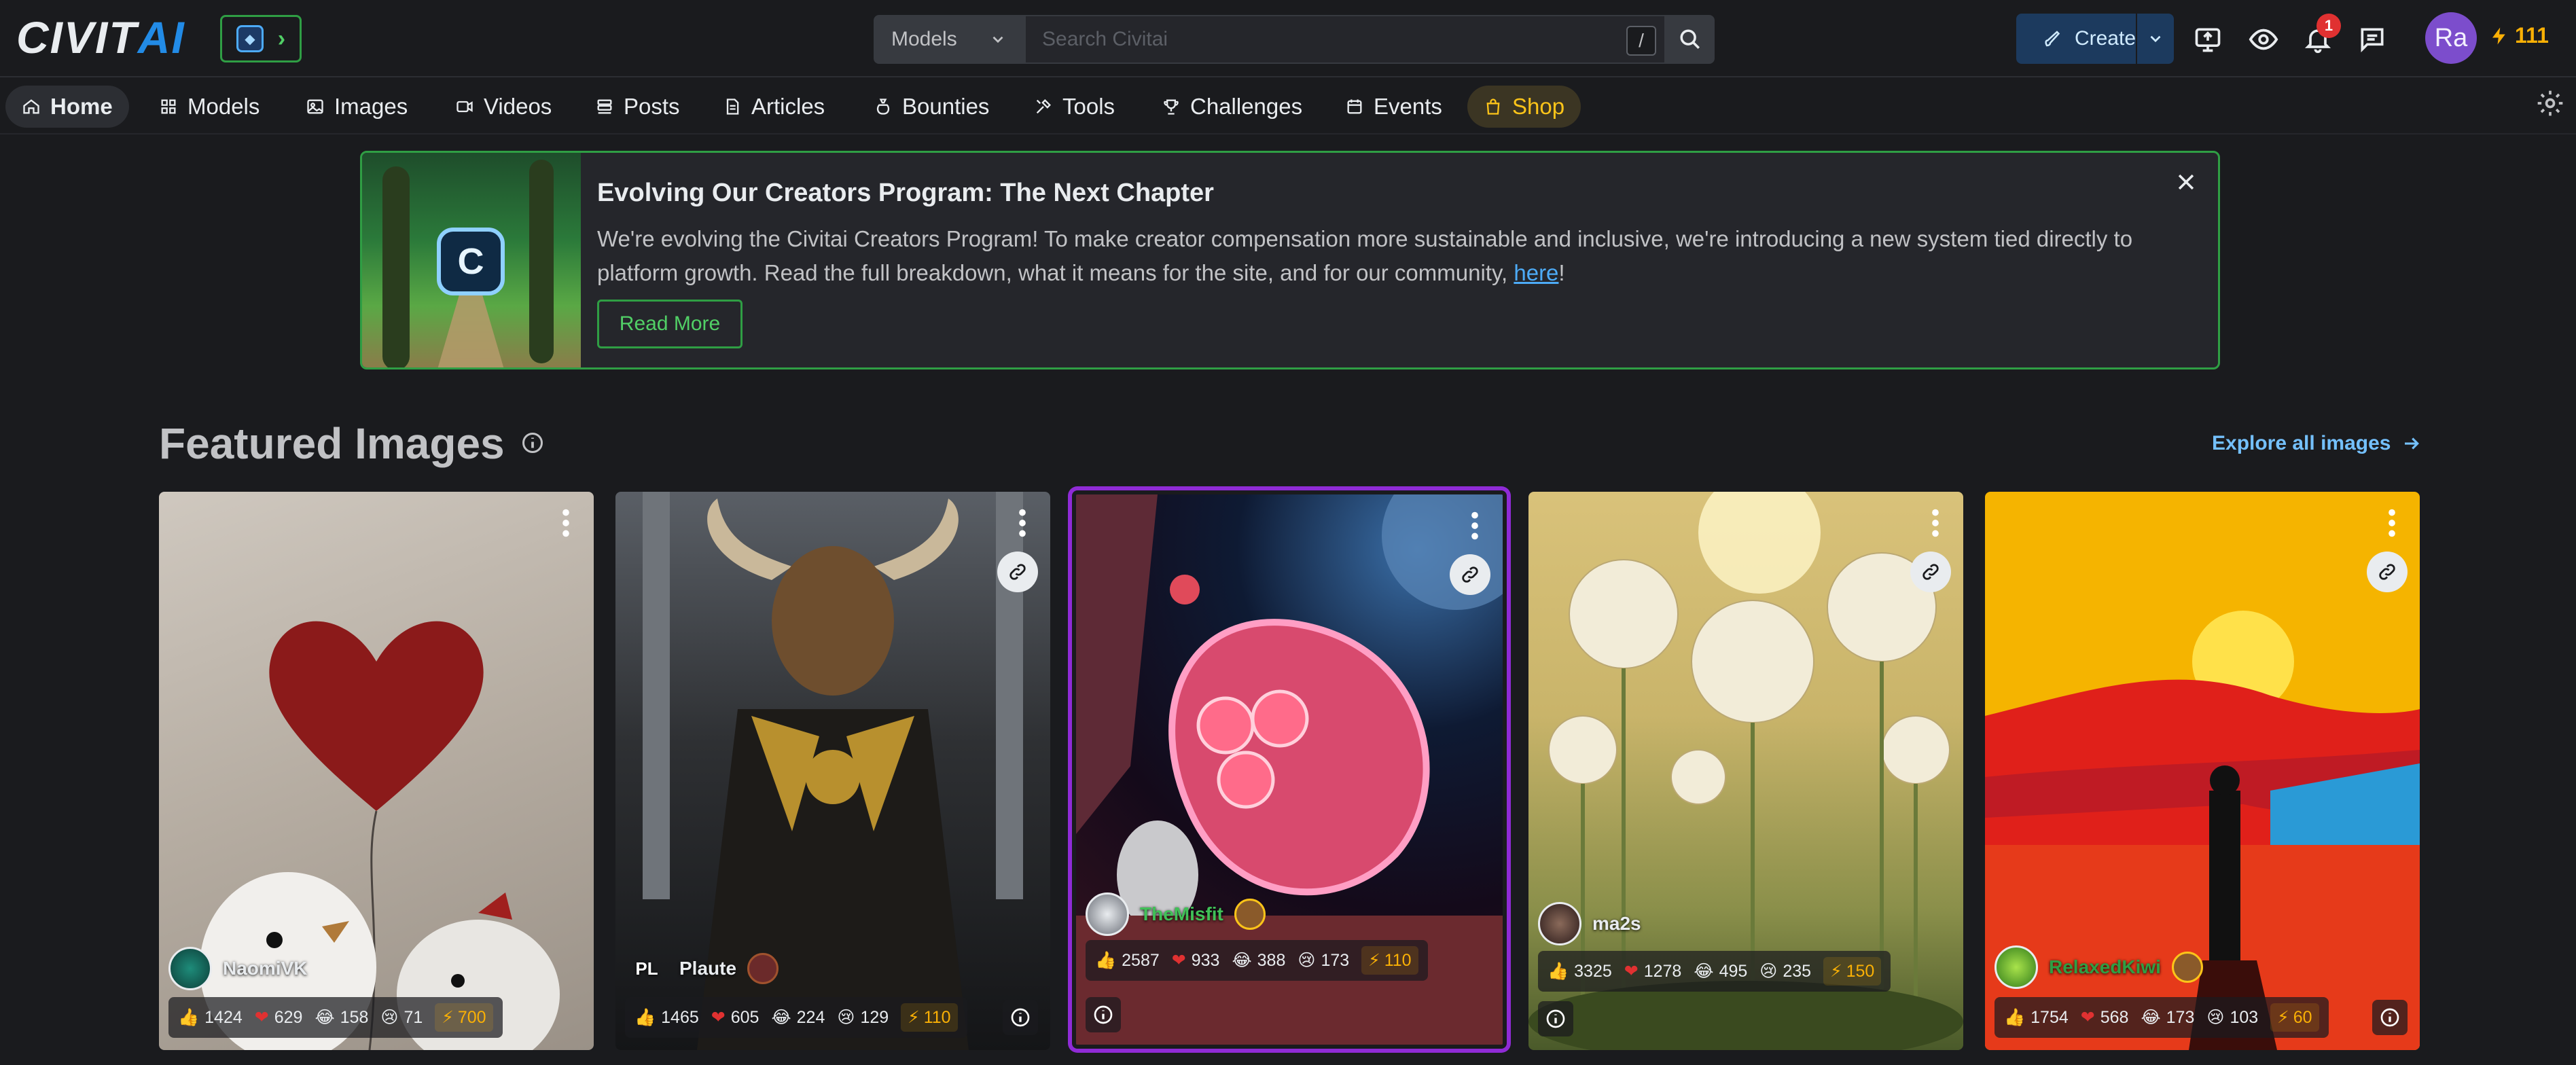  Describe the element at coordinates (1307, 960) in the screenshot. I see `cry-icon: 😢` at that location.